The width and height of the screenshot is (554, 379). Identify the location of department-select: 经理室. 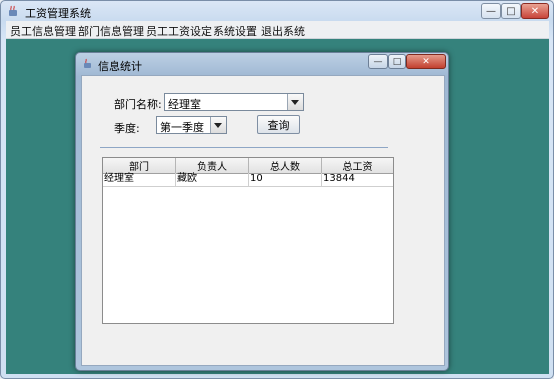
(234, 102).